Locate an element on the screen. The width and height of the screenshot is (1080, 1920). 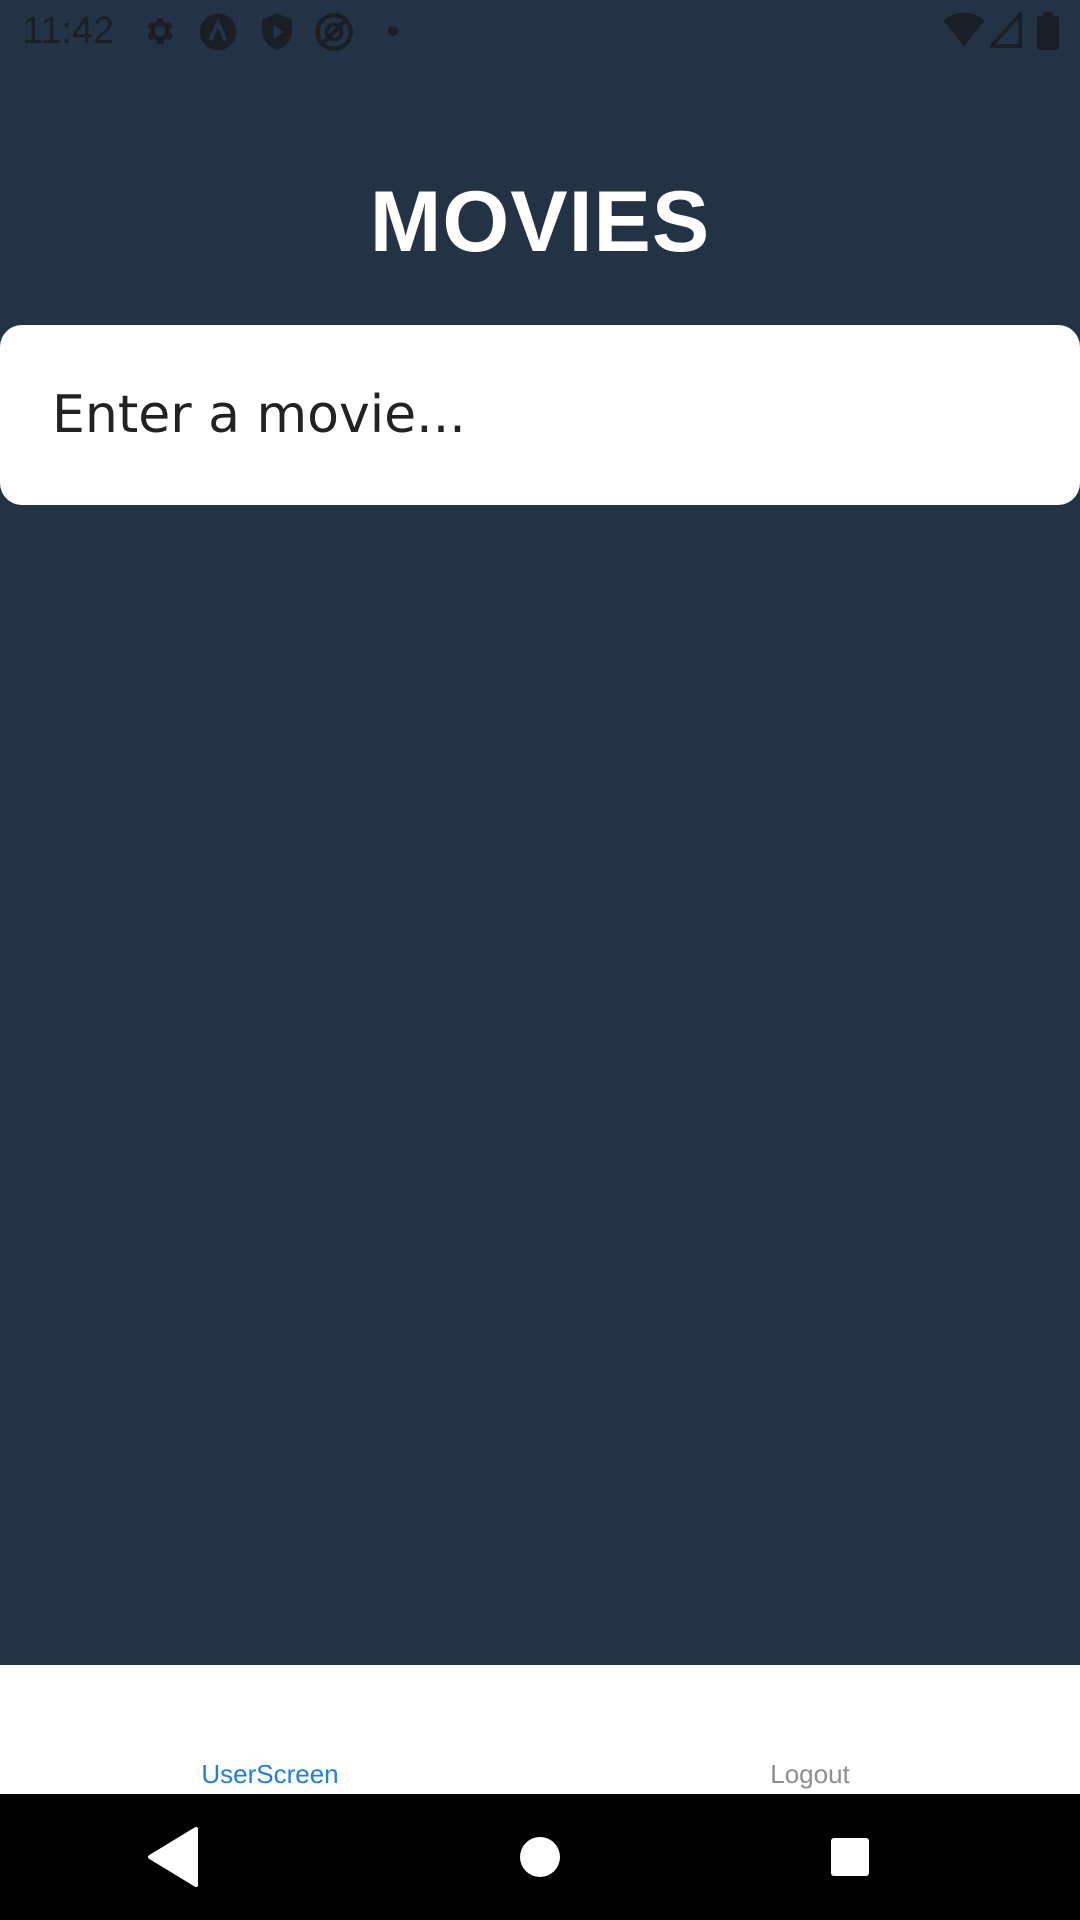
back-icon is located at coordinates (173, 1857).